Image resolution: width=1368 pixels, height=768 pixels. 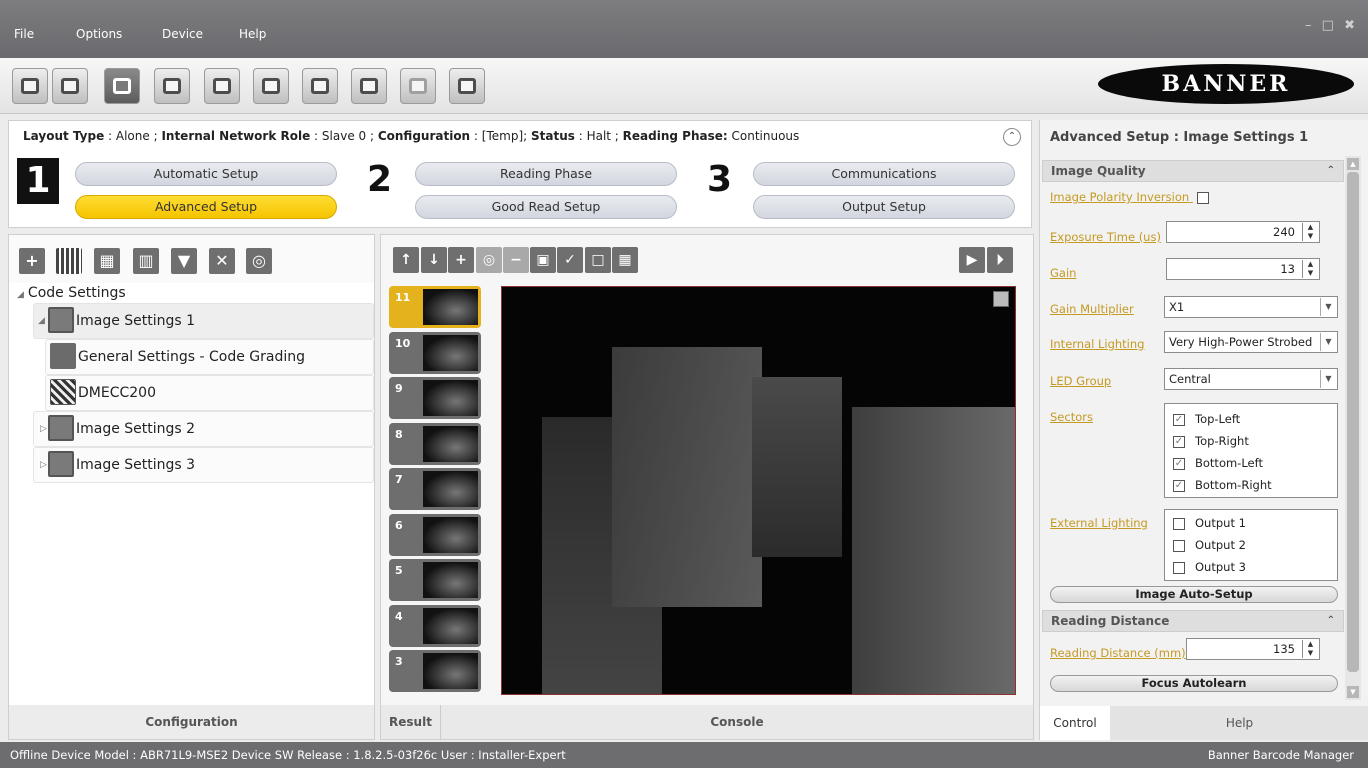 I want to click on menu-options: Options, so click(x=99, y=34).